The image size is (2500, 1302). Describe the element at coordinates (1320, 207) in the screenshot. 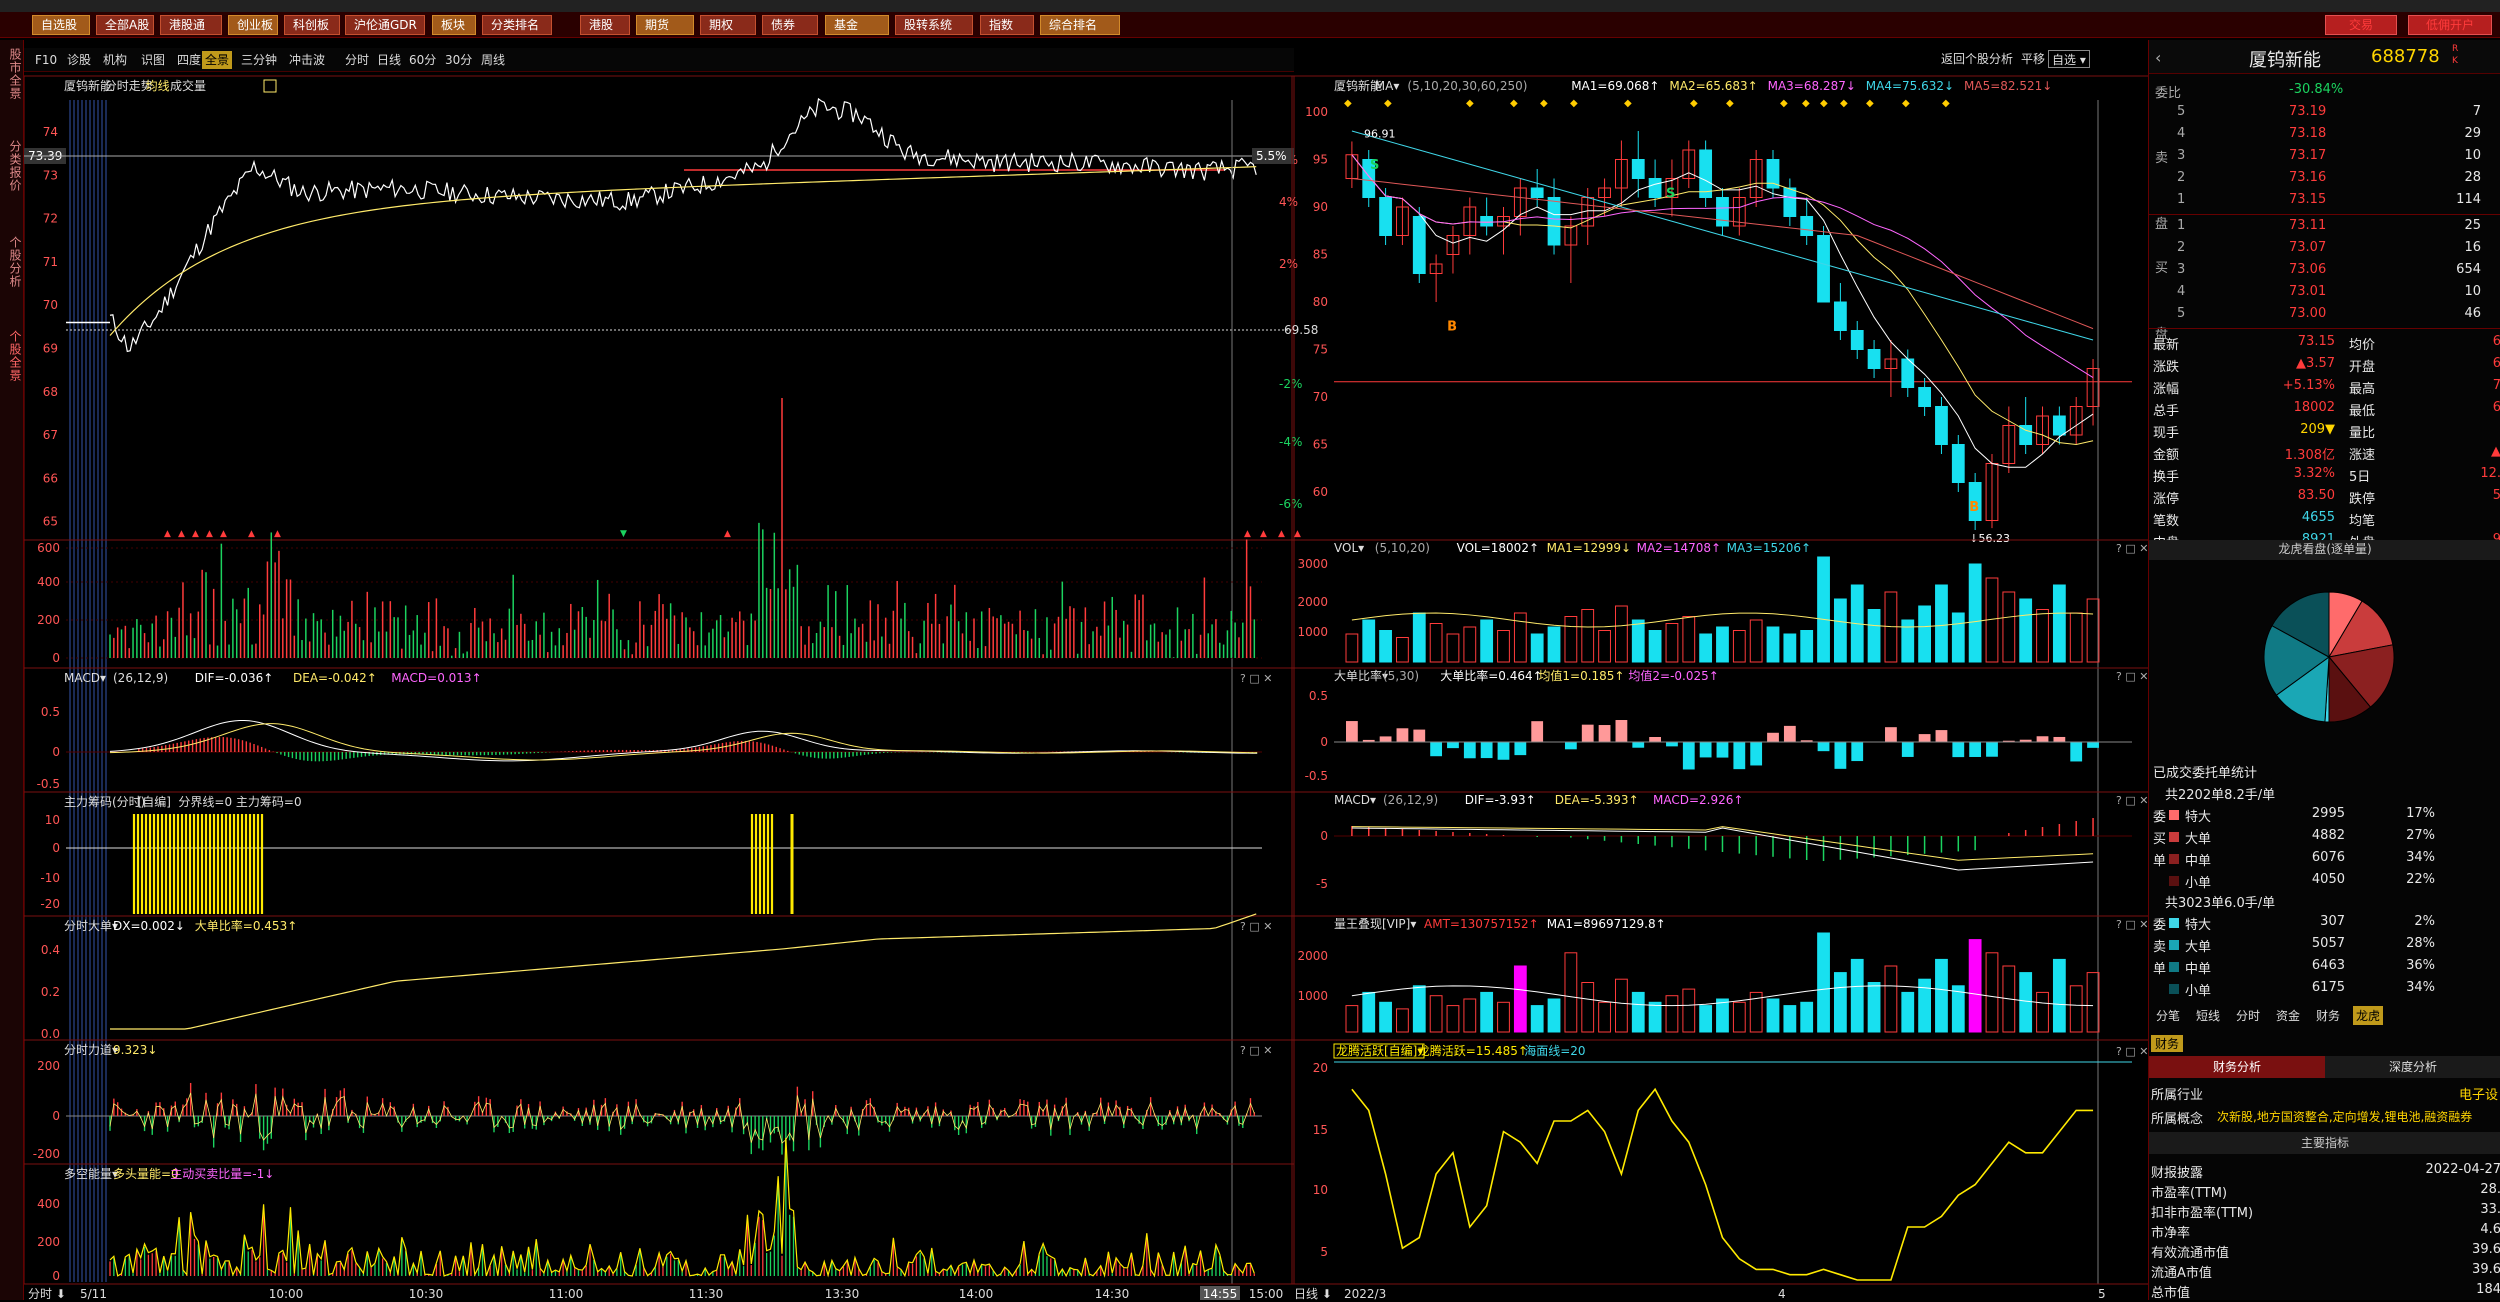

I see `daily-tick: 90` at that location.